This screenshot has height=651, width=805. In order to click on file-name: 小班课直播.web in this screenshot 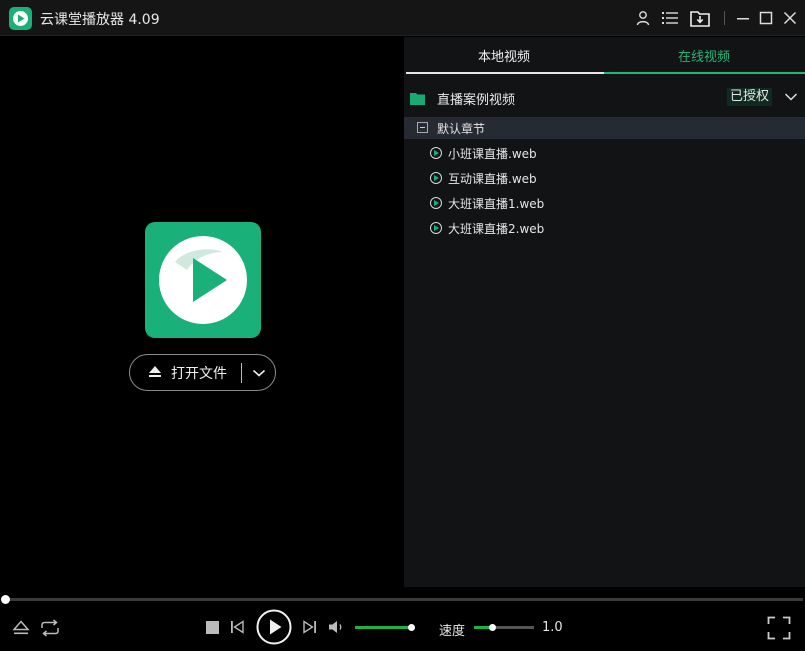, I will do `click(492, 154)`.